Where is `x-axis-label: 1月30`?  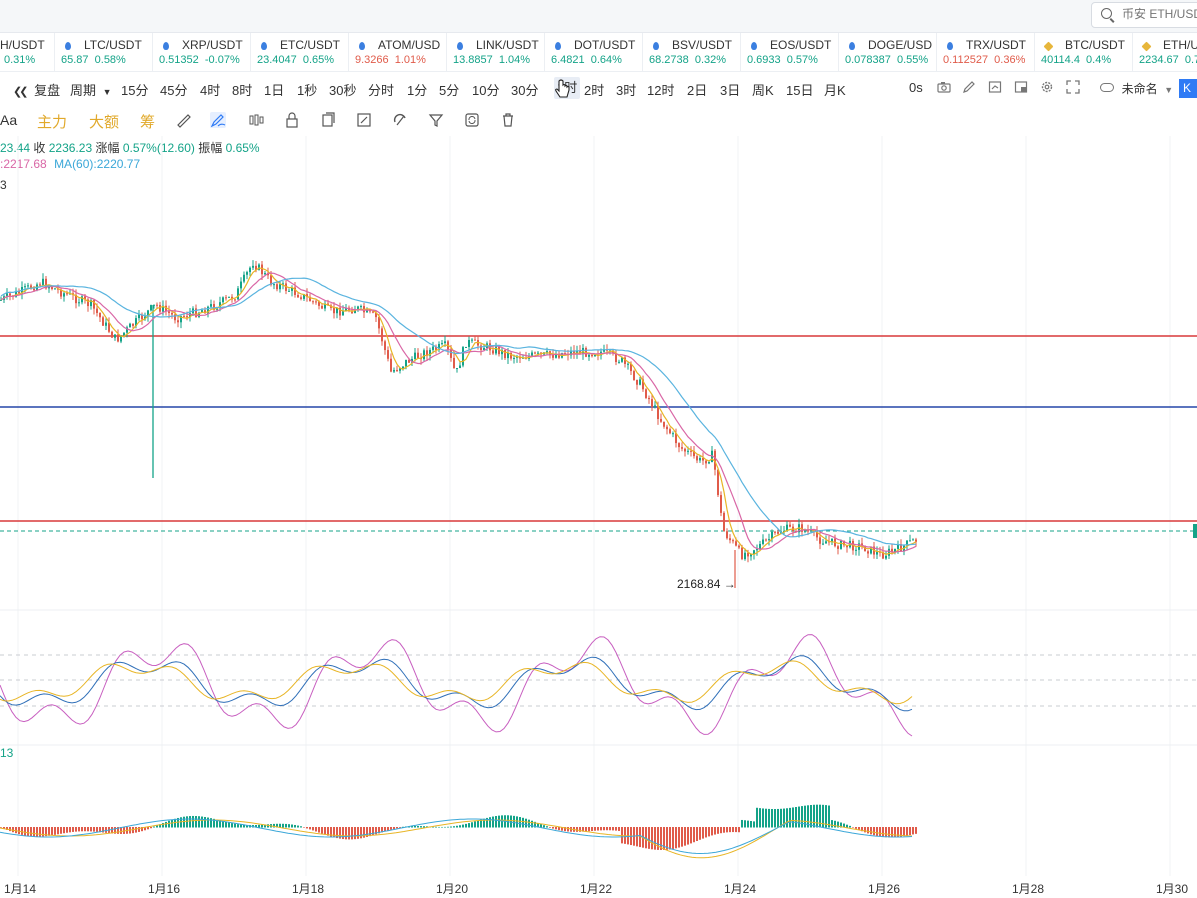 x-axis-label: 1月30 is located at coordinates (1172, 889).